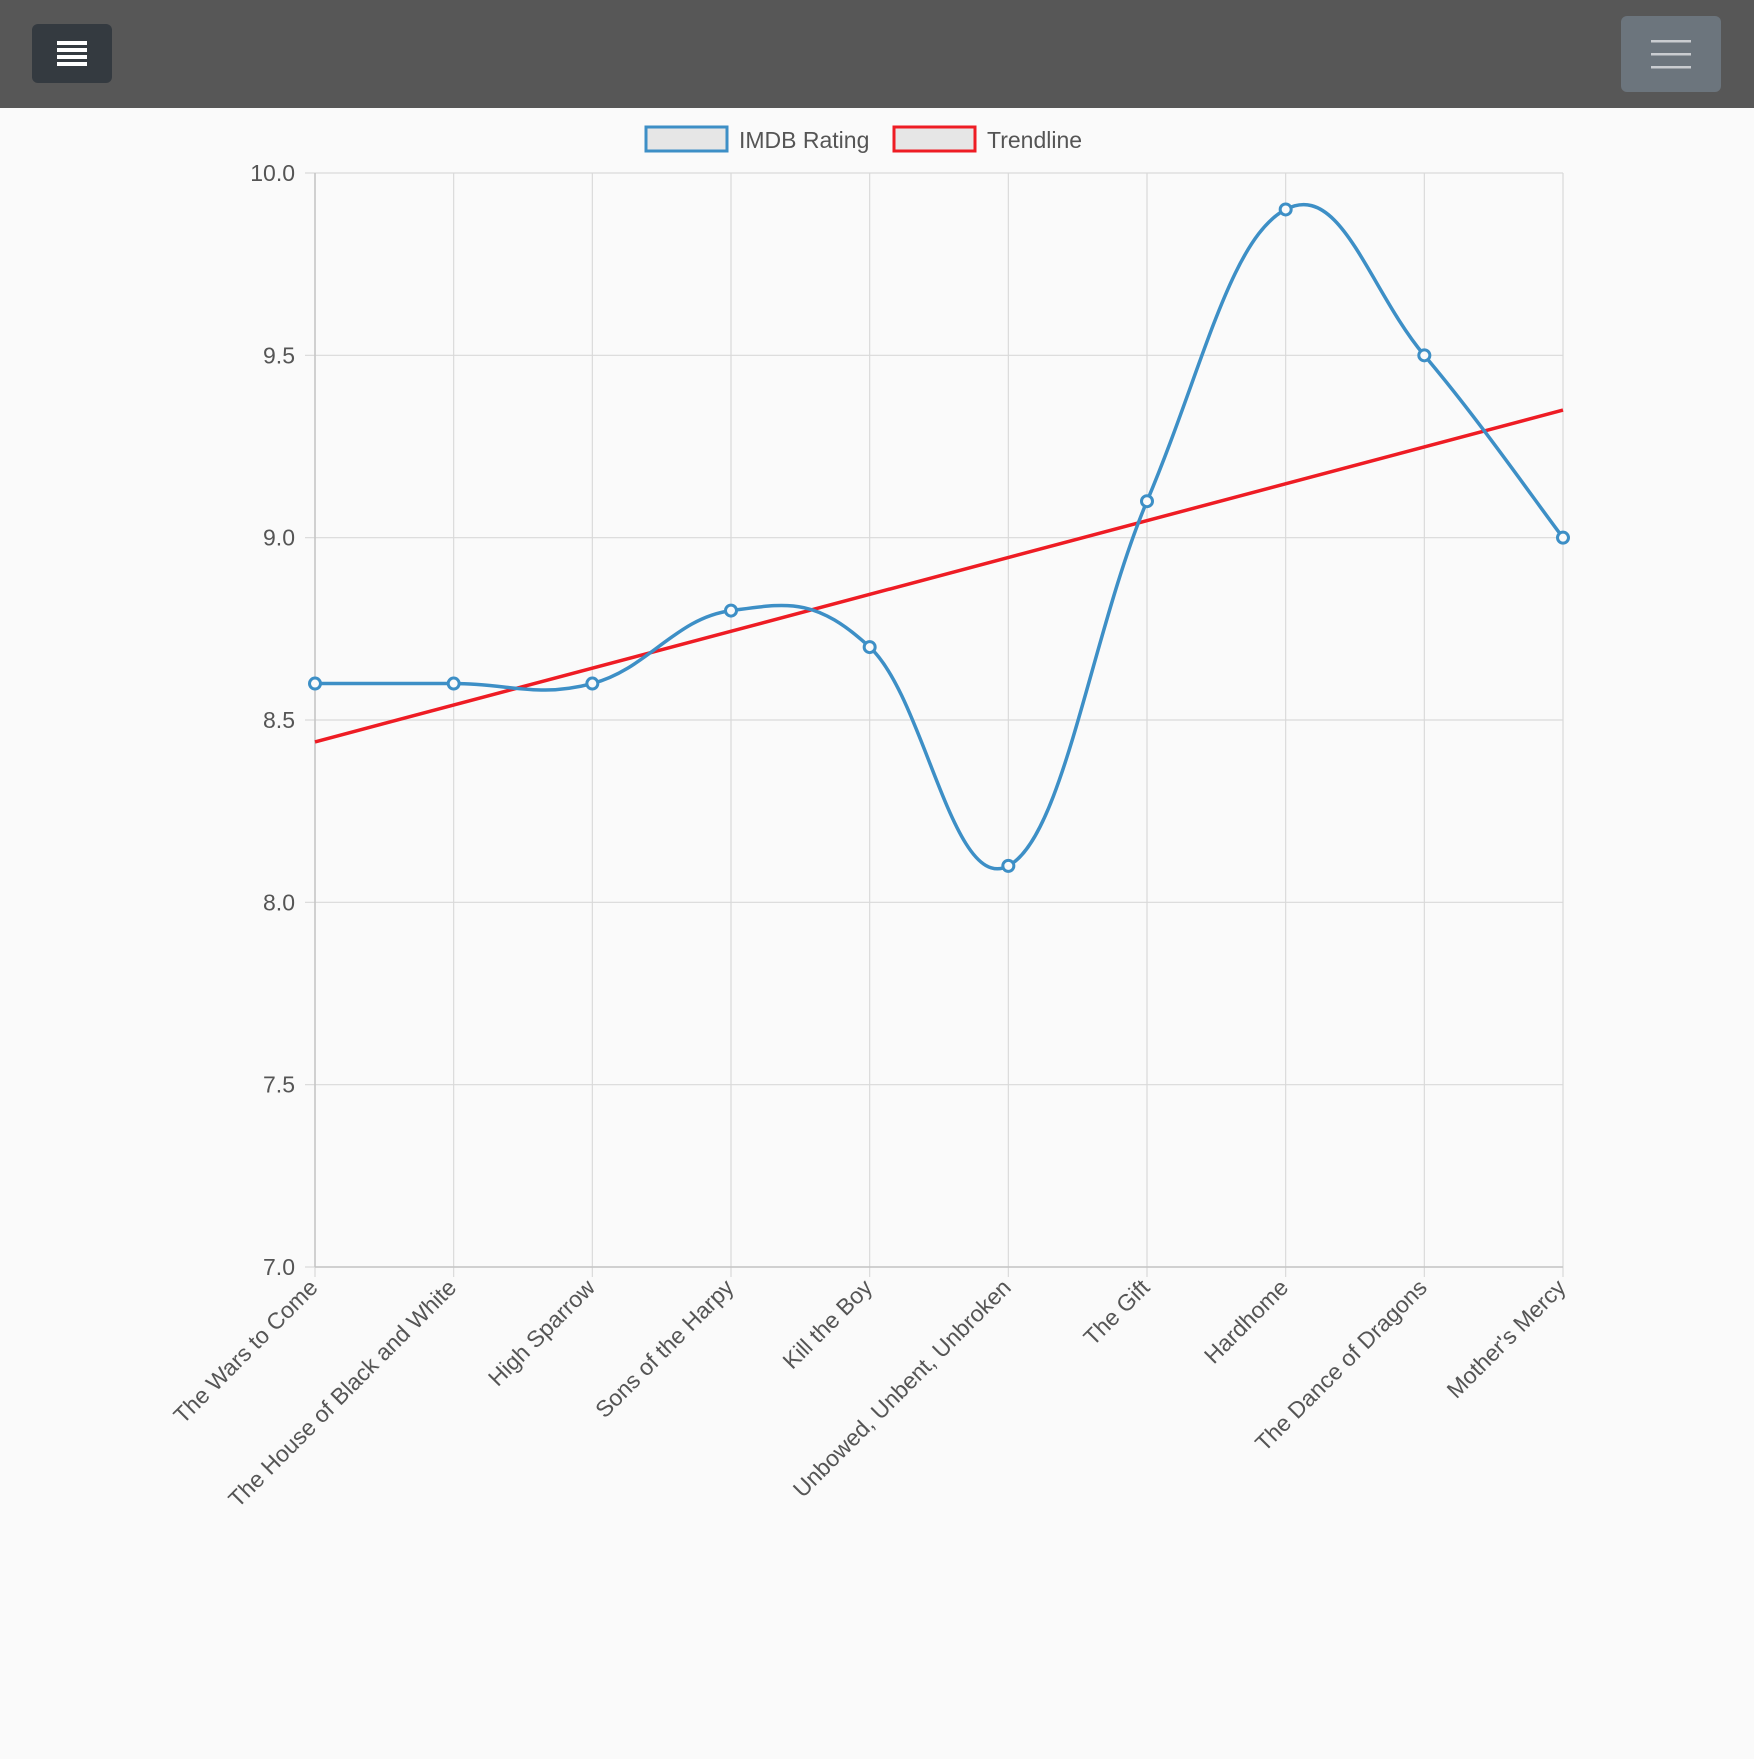 This screenshot has height=1759, width=1754. Describe the element at coordinates (279, 1085) in the screenshot. I see `y-tick-label: 7.5` at that location.